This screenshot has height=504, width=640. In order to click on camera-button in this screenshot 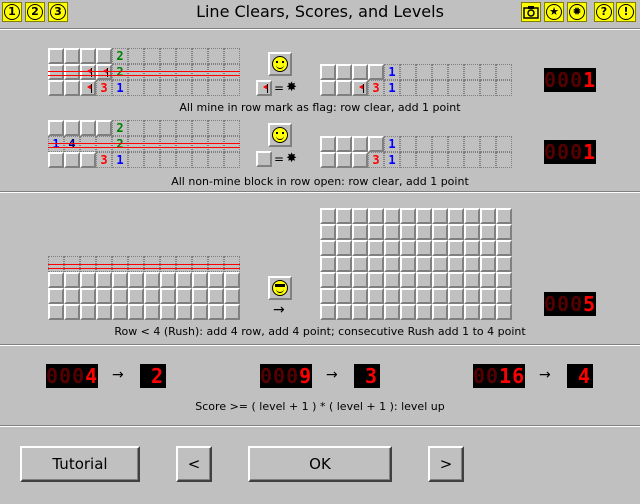, I will do `click(531, 12)`.